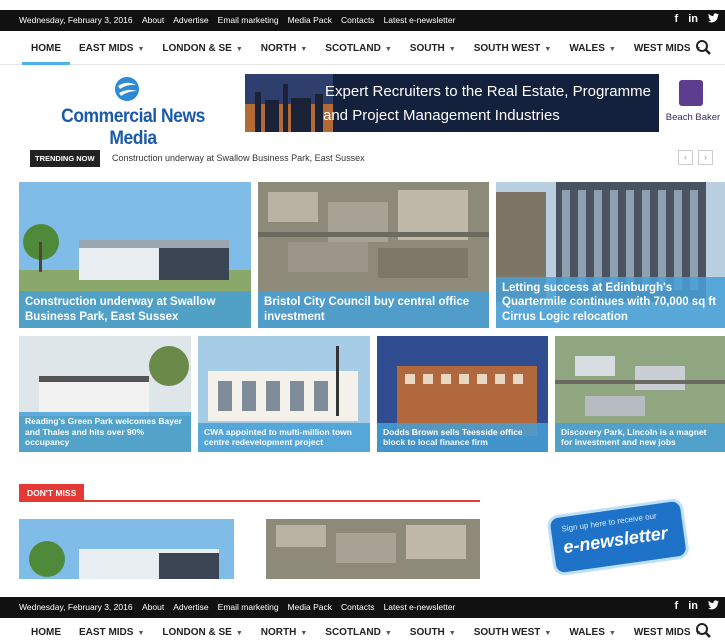  What do you see at coordinates (65, 158) in the screenshot?
I see `trending-label: TRENDING NOW` at bounding box center [65, 158].